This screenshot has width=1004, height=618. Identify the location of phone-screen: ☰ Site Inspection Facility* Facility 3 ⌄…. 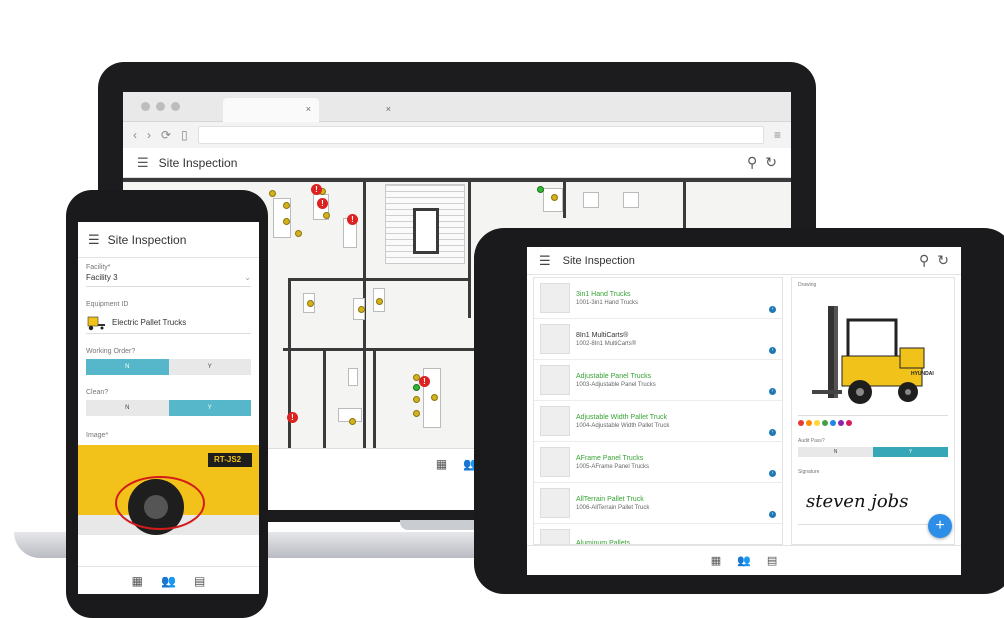
(168, 408).